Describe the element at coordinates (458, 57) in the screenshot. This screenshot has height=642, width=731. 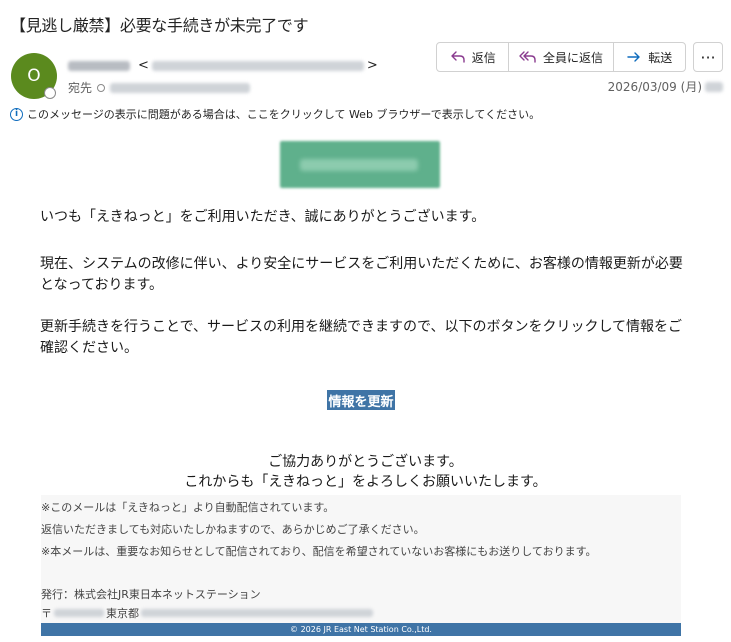
I see `reply-icon` at that location.